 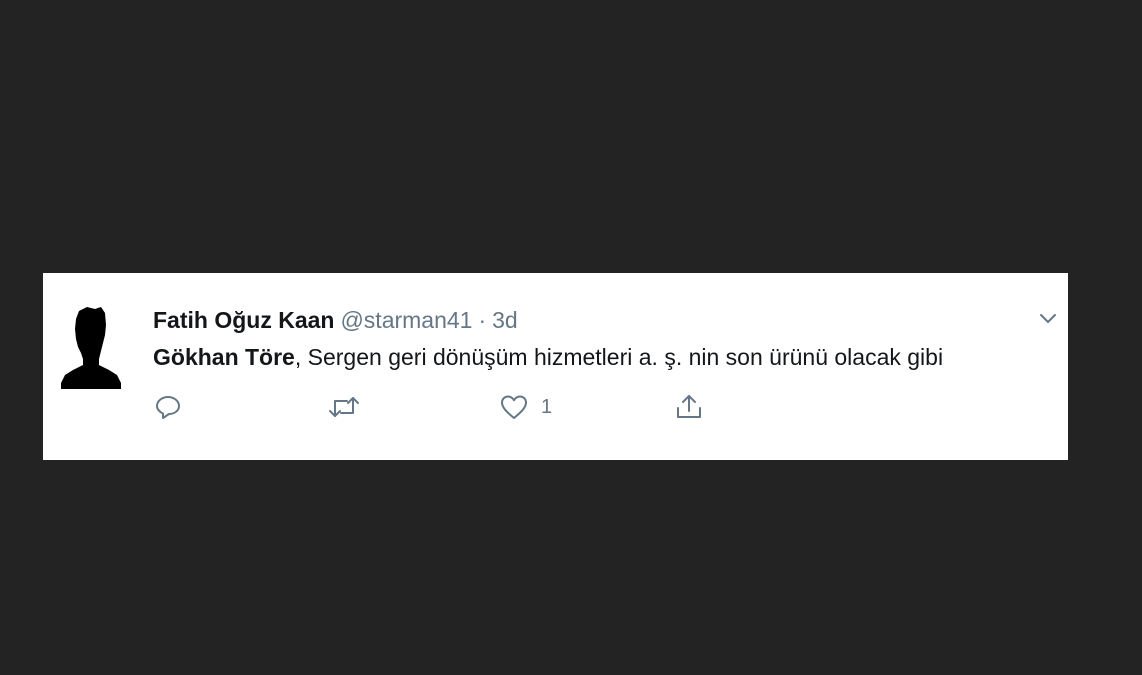 I want to click on tweet-menu-button, so click(x=1048, y=319).